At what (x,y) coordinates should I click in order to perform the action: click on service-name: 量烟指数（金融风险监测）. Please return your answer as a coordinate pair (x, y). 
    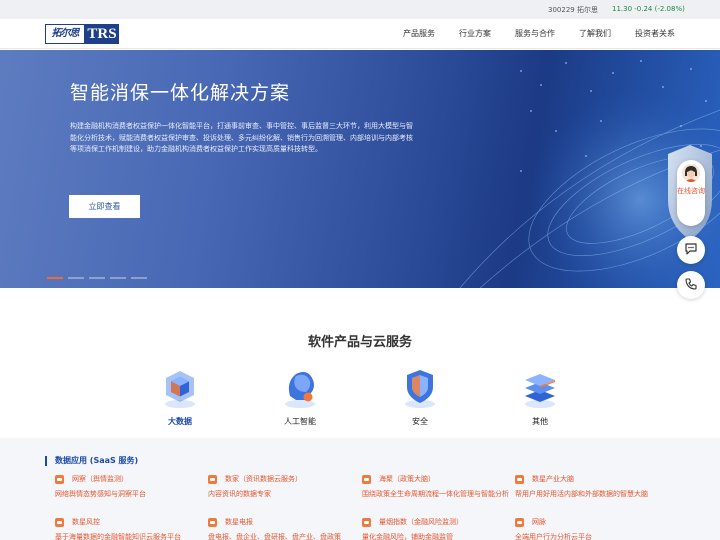
    Looking at the image, I should click on (421, 522).